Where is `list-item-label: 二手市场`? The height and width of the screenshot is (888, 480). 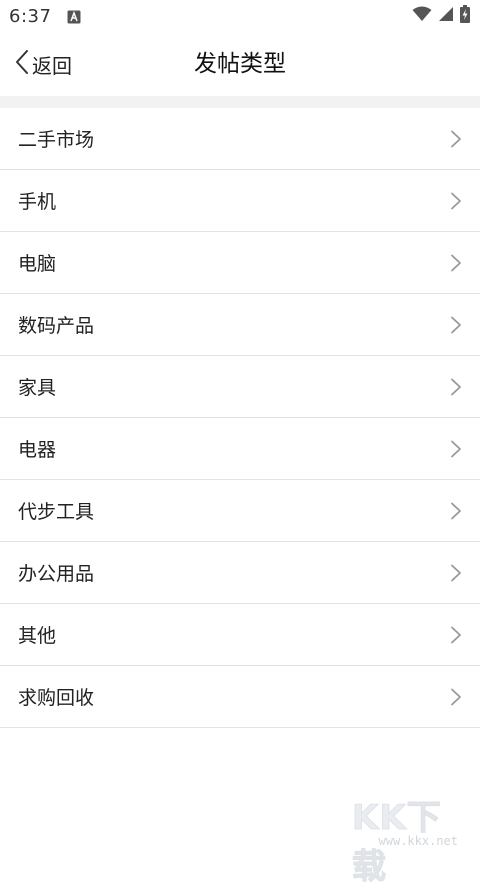 list-item-label: 二手市场 is located at coordinates (56, 140).